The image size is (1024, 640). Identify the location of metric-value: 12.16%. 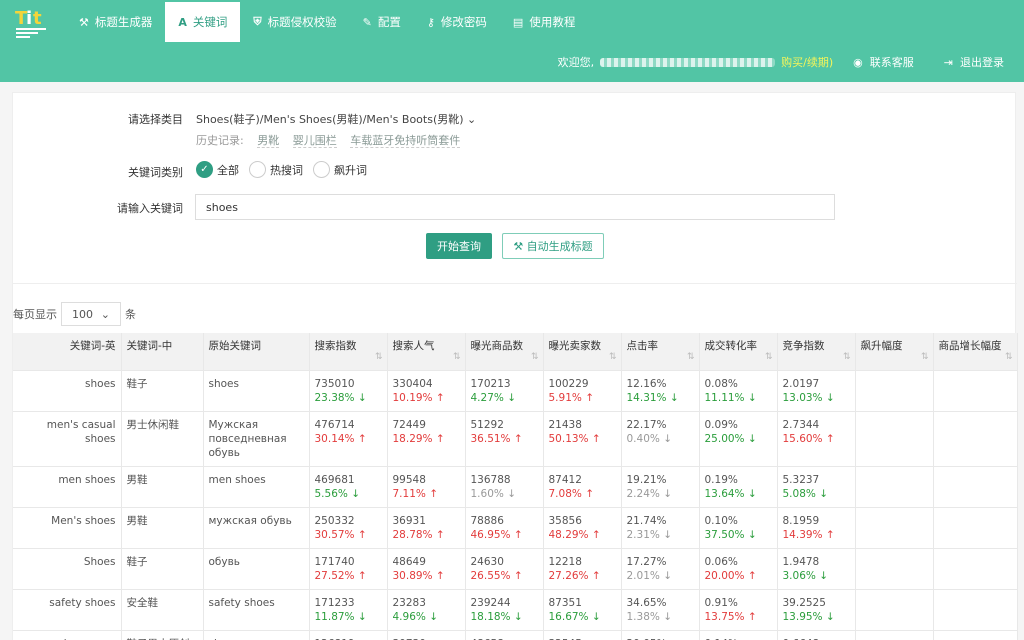
(646, 383).